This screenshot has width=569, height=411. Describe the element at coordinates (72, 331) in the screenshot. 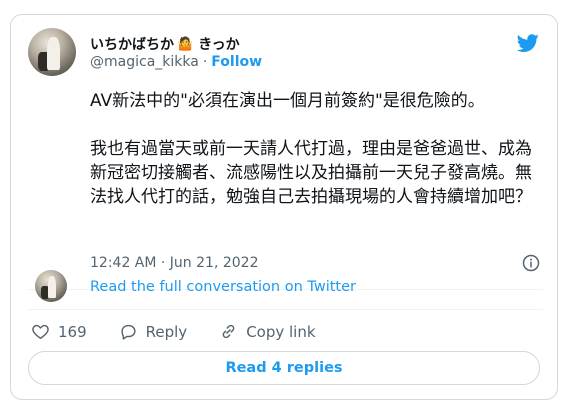

I see `like-count: 169` at that location.